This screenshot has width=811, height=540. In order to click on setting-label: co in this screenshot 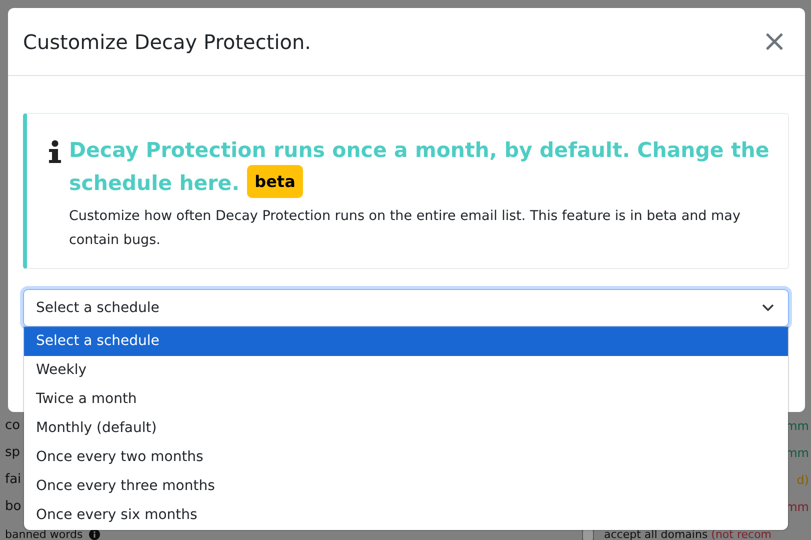, I will do `click(12, 426)`.